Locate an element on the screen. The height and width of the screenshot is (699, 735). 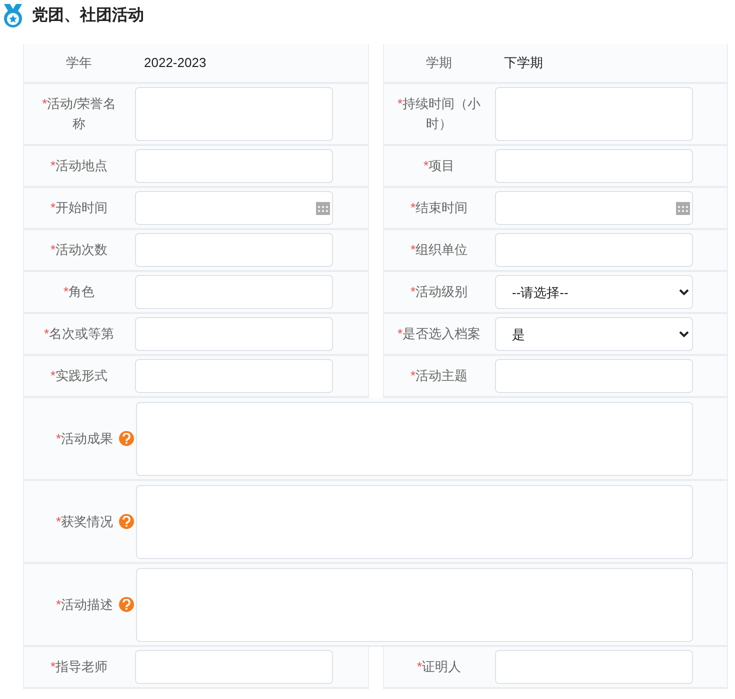
field-label: 学年 is located at coordinates (79, 63).